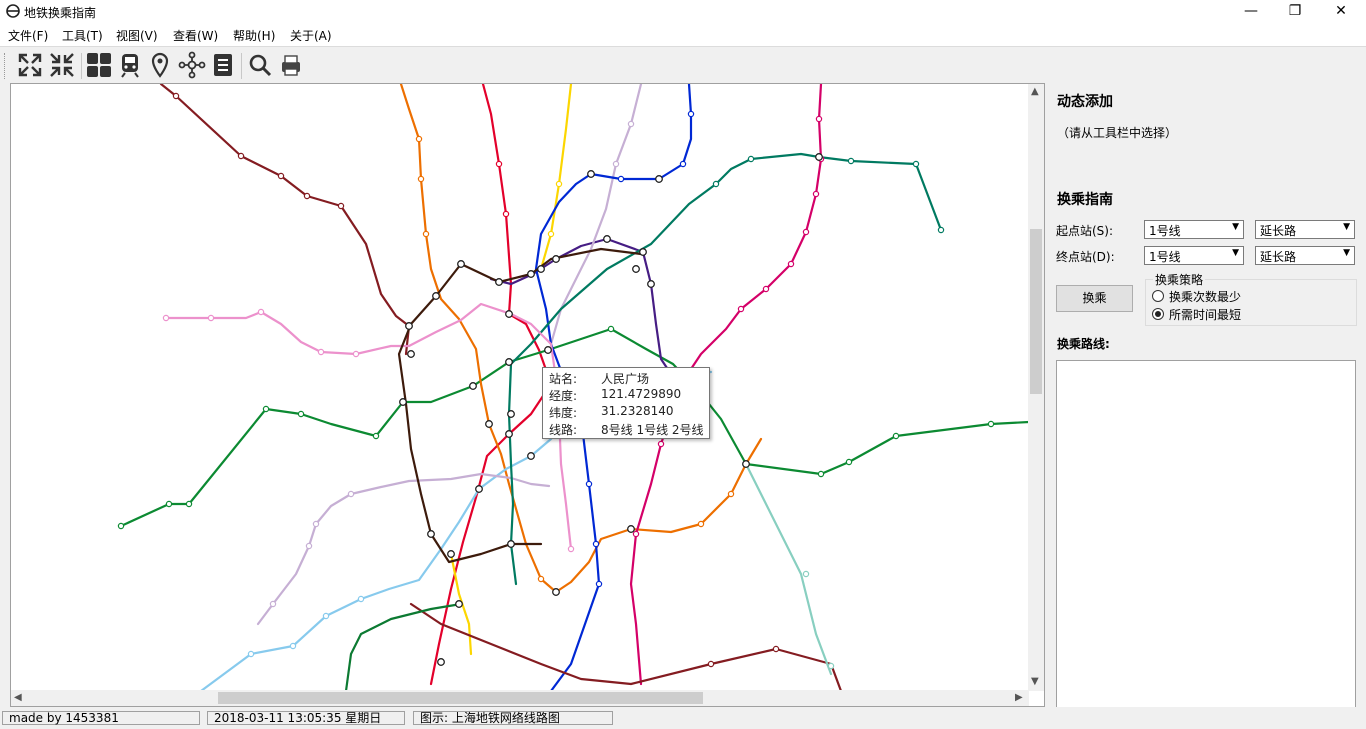 This screenshot has width=1366, height=729. Describe the element at coordinates (637, 411) in the screenshot. I see `tooltip-value: 31.2328140` at that location.